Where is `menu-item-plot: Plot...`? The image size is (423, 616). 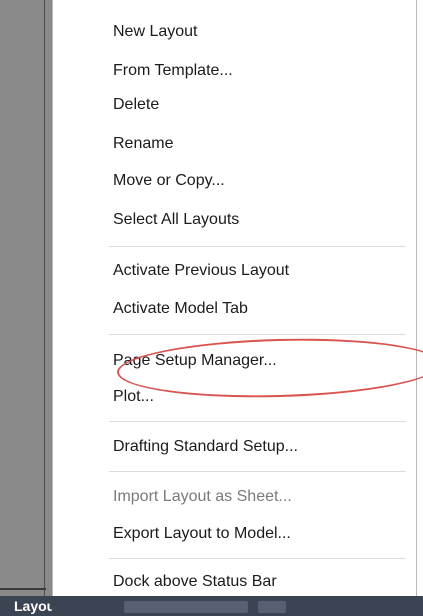 menu-item-plot: Plot... is located at coordinates (133, 397).